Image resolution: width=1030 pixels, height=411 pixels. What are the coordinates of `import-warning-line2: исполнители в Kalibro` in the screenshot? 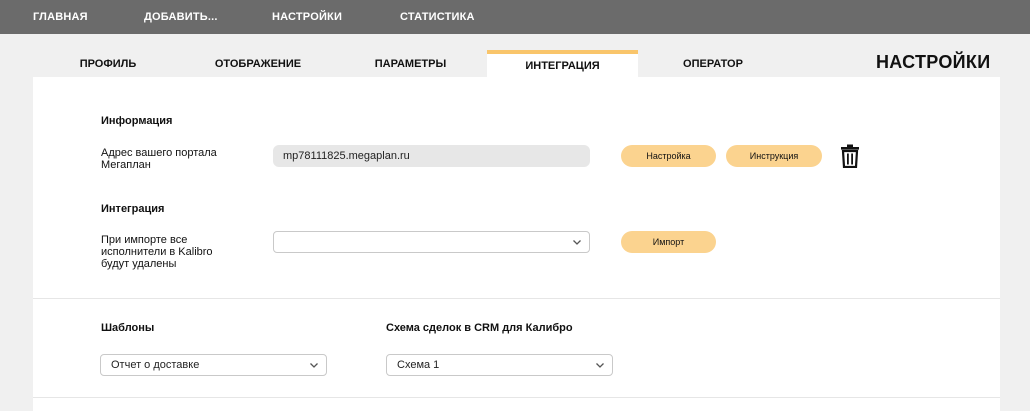 It's located at (157, 252).